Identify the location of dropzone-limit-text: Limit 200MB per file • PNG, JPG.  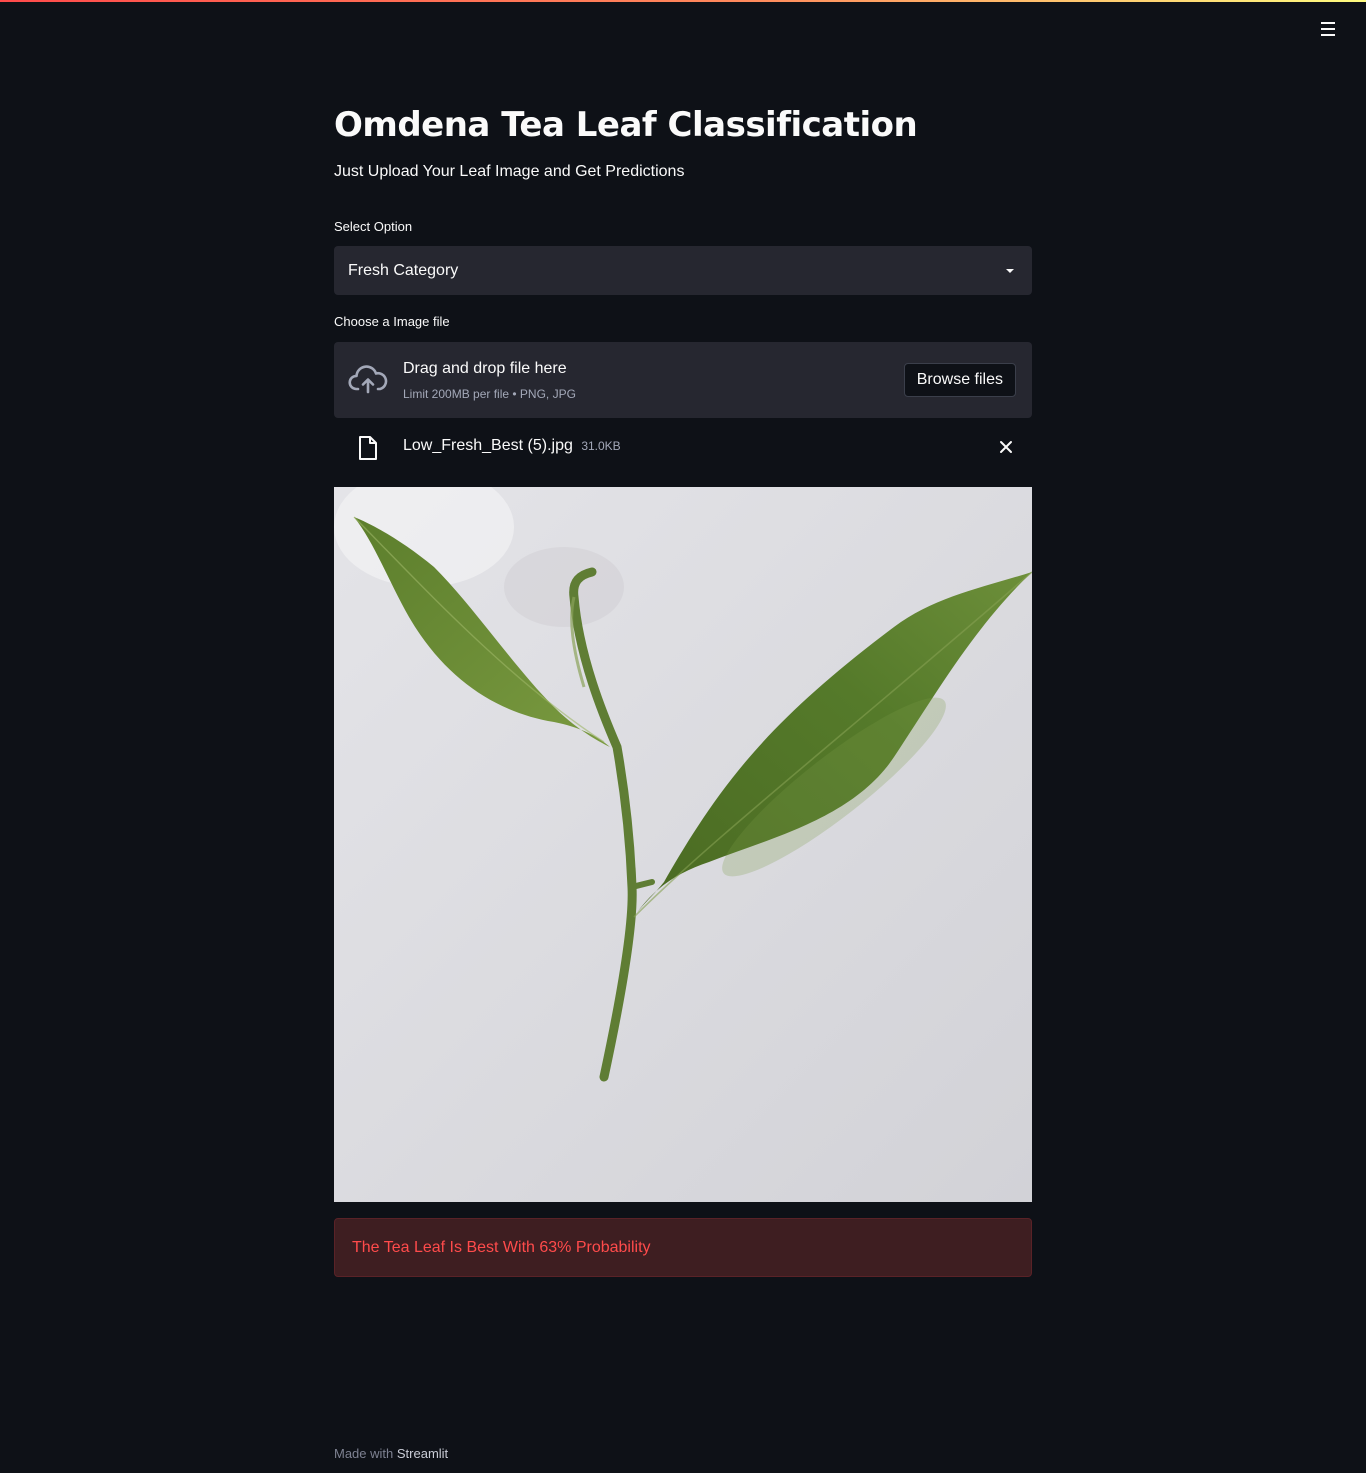
(489, 394).